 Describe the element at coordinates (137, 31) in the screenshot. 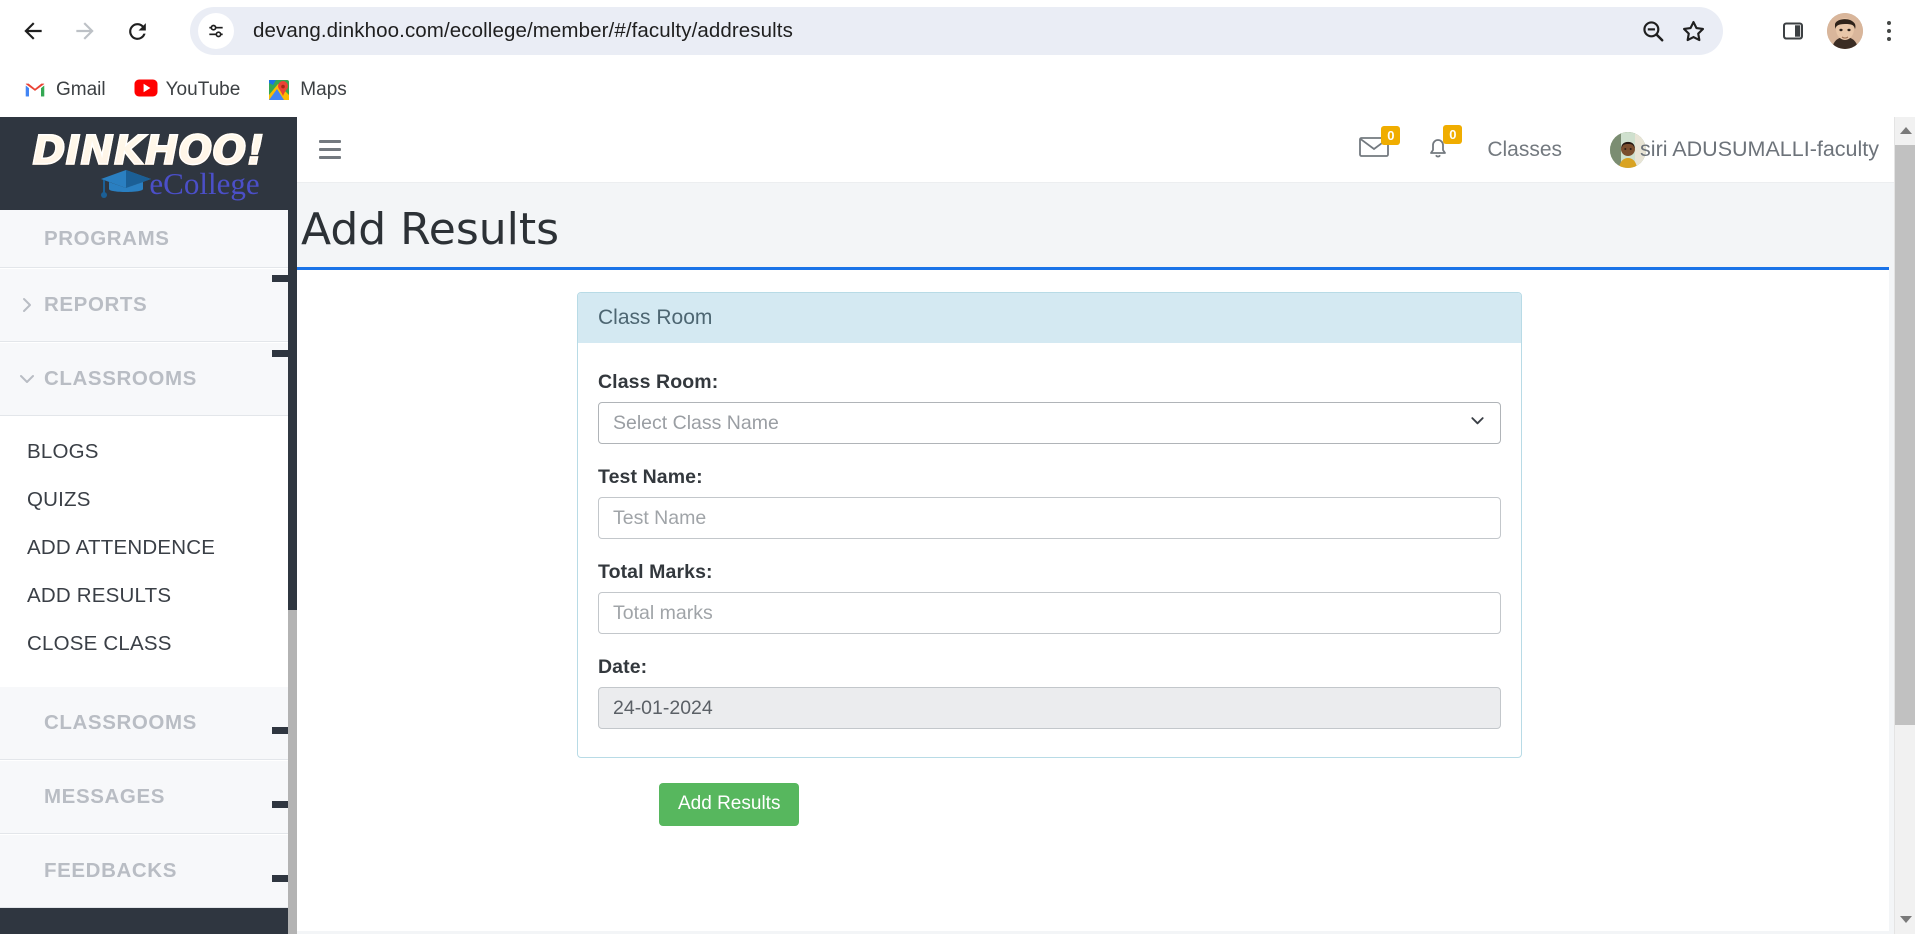

I see `reload-icon` at that location.